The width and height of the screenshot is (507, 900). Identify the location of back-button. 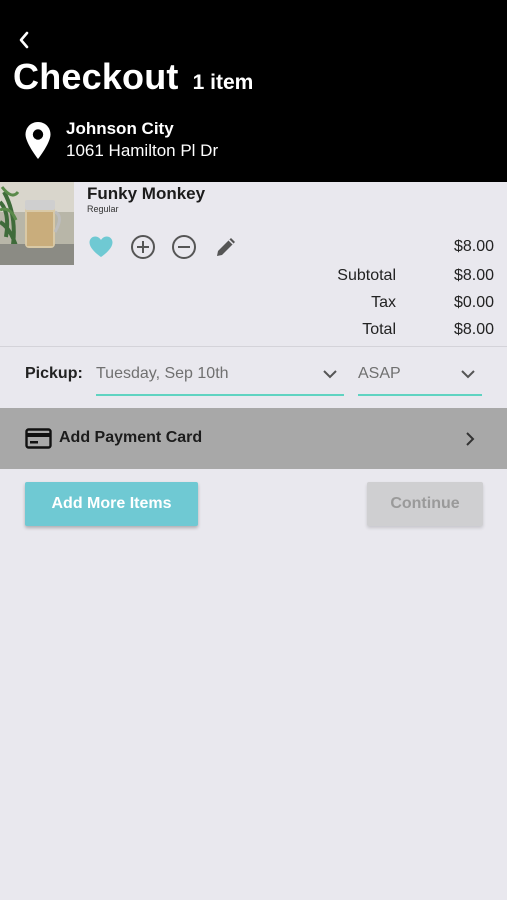
(24, 40).